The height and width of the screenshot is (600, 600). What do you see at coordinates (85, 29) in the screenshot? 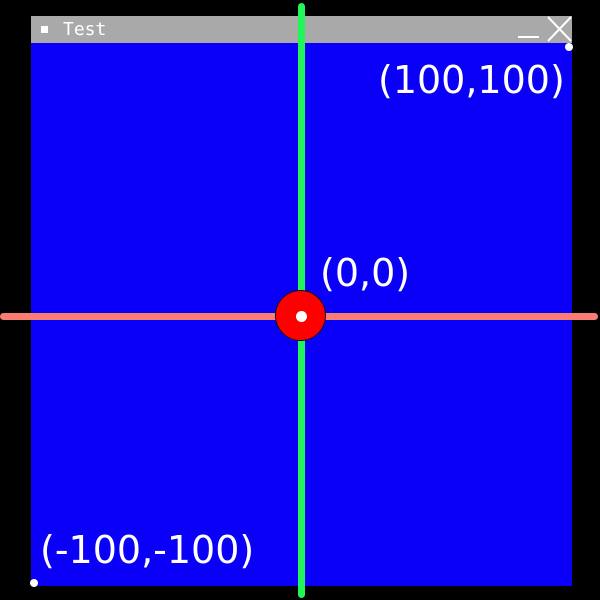
I see `window-title: Test` at bounding box center [85, 29].